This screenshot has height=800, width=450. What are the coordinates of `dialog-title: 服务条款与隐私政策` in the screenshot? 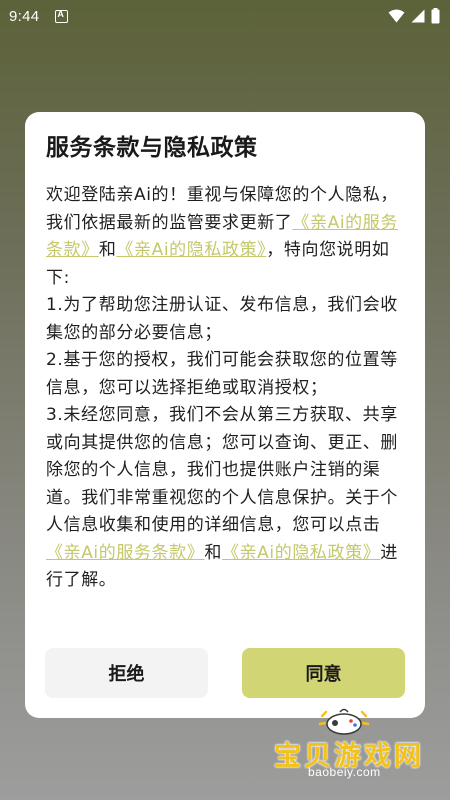 It's located at (152, 148).